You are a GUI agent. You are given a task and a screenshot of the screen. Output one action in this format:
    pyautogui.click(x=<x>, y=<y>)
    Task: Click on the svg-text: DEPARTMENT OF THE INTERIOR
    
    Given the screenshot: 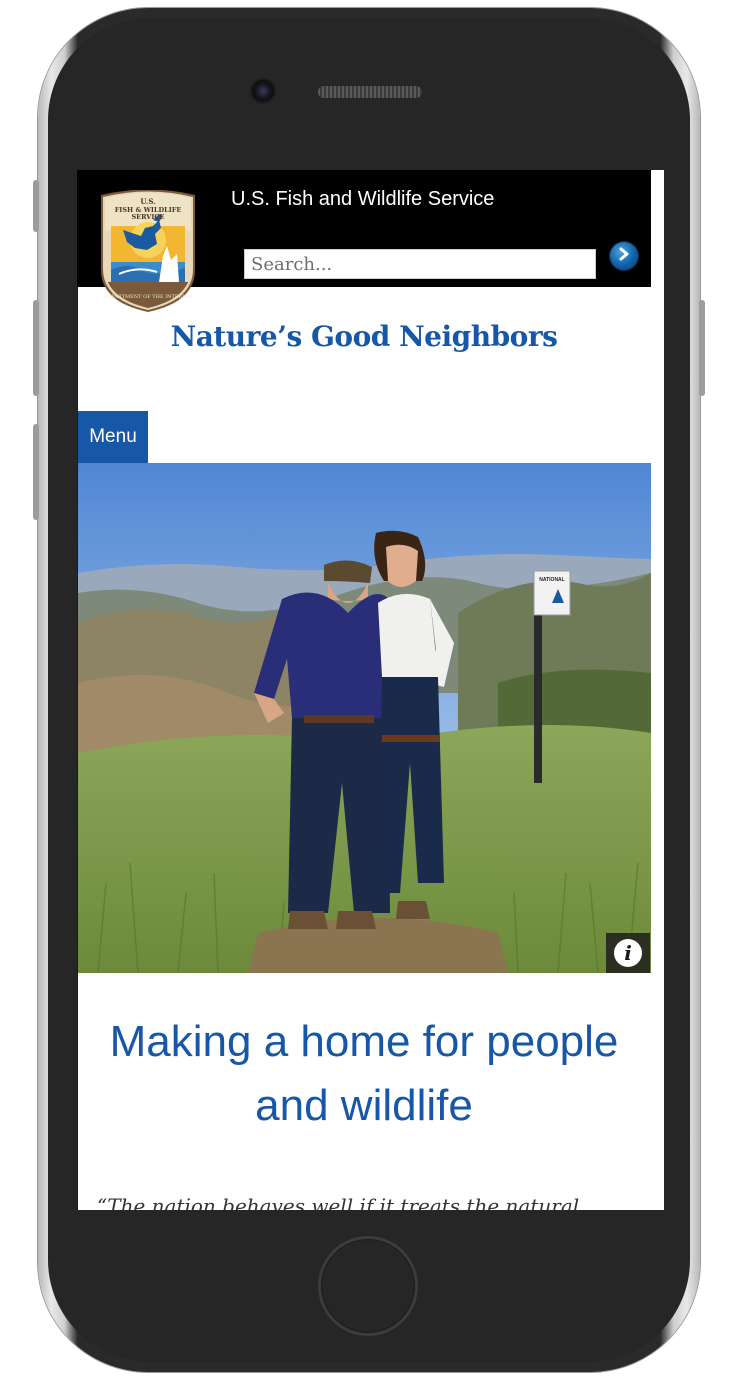 What is the action you would take?
    pyautogui.click(x=148, y=297)
    